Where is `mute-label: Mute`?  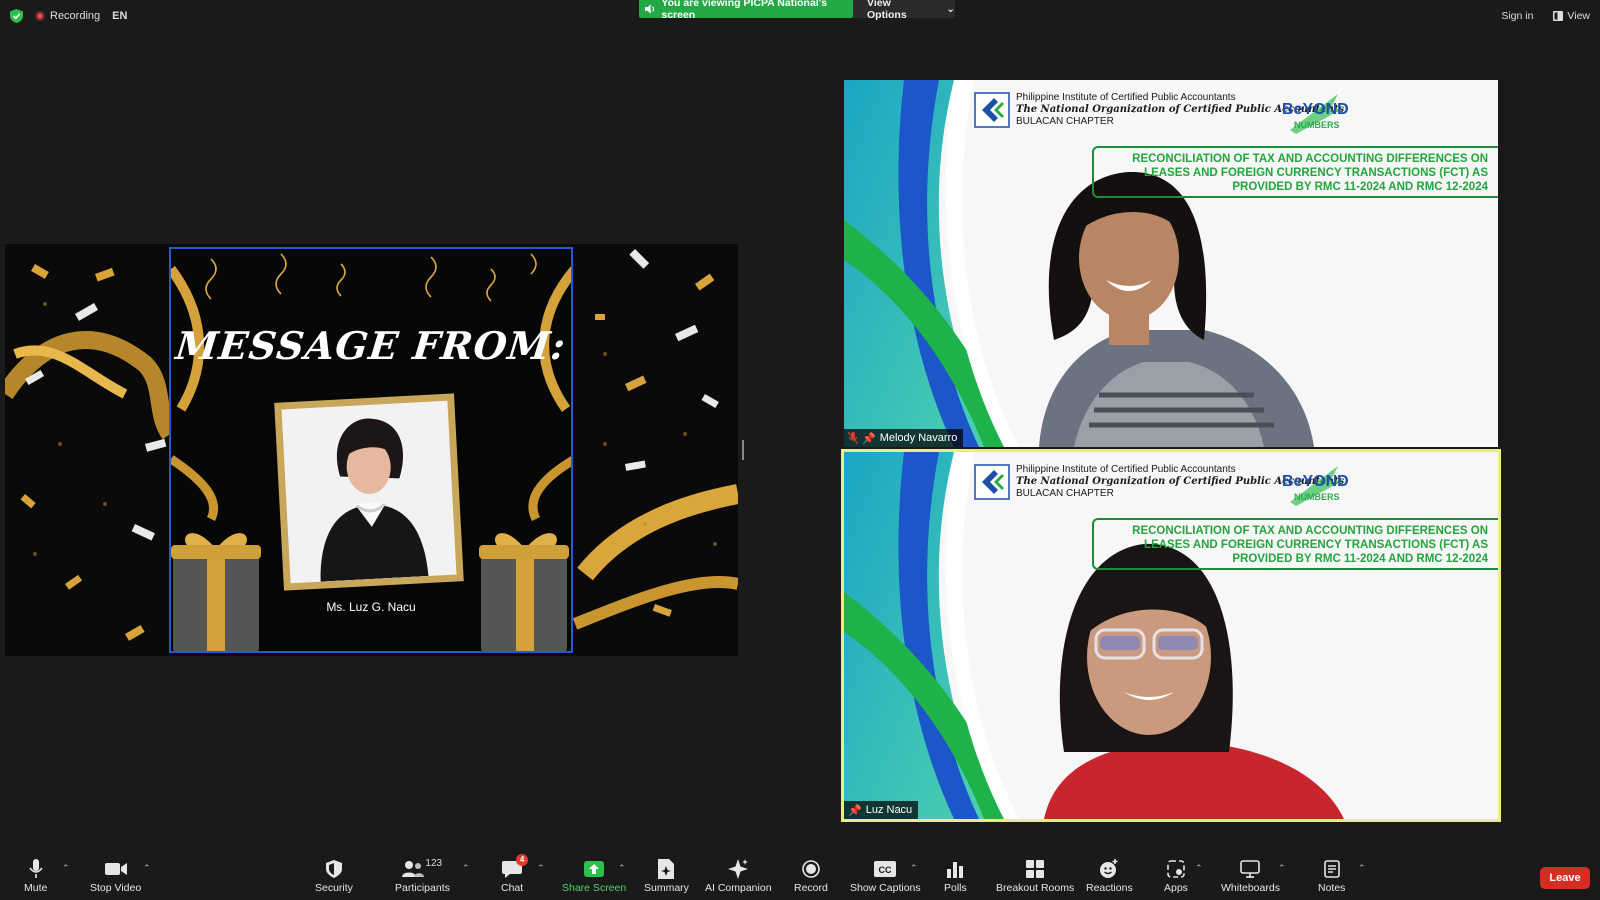 mute-label: Mute is located at coordinates (36, 888).